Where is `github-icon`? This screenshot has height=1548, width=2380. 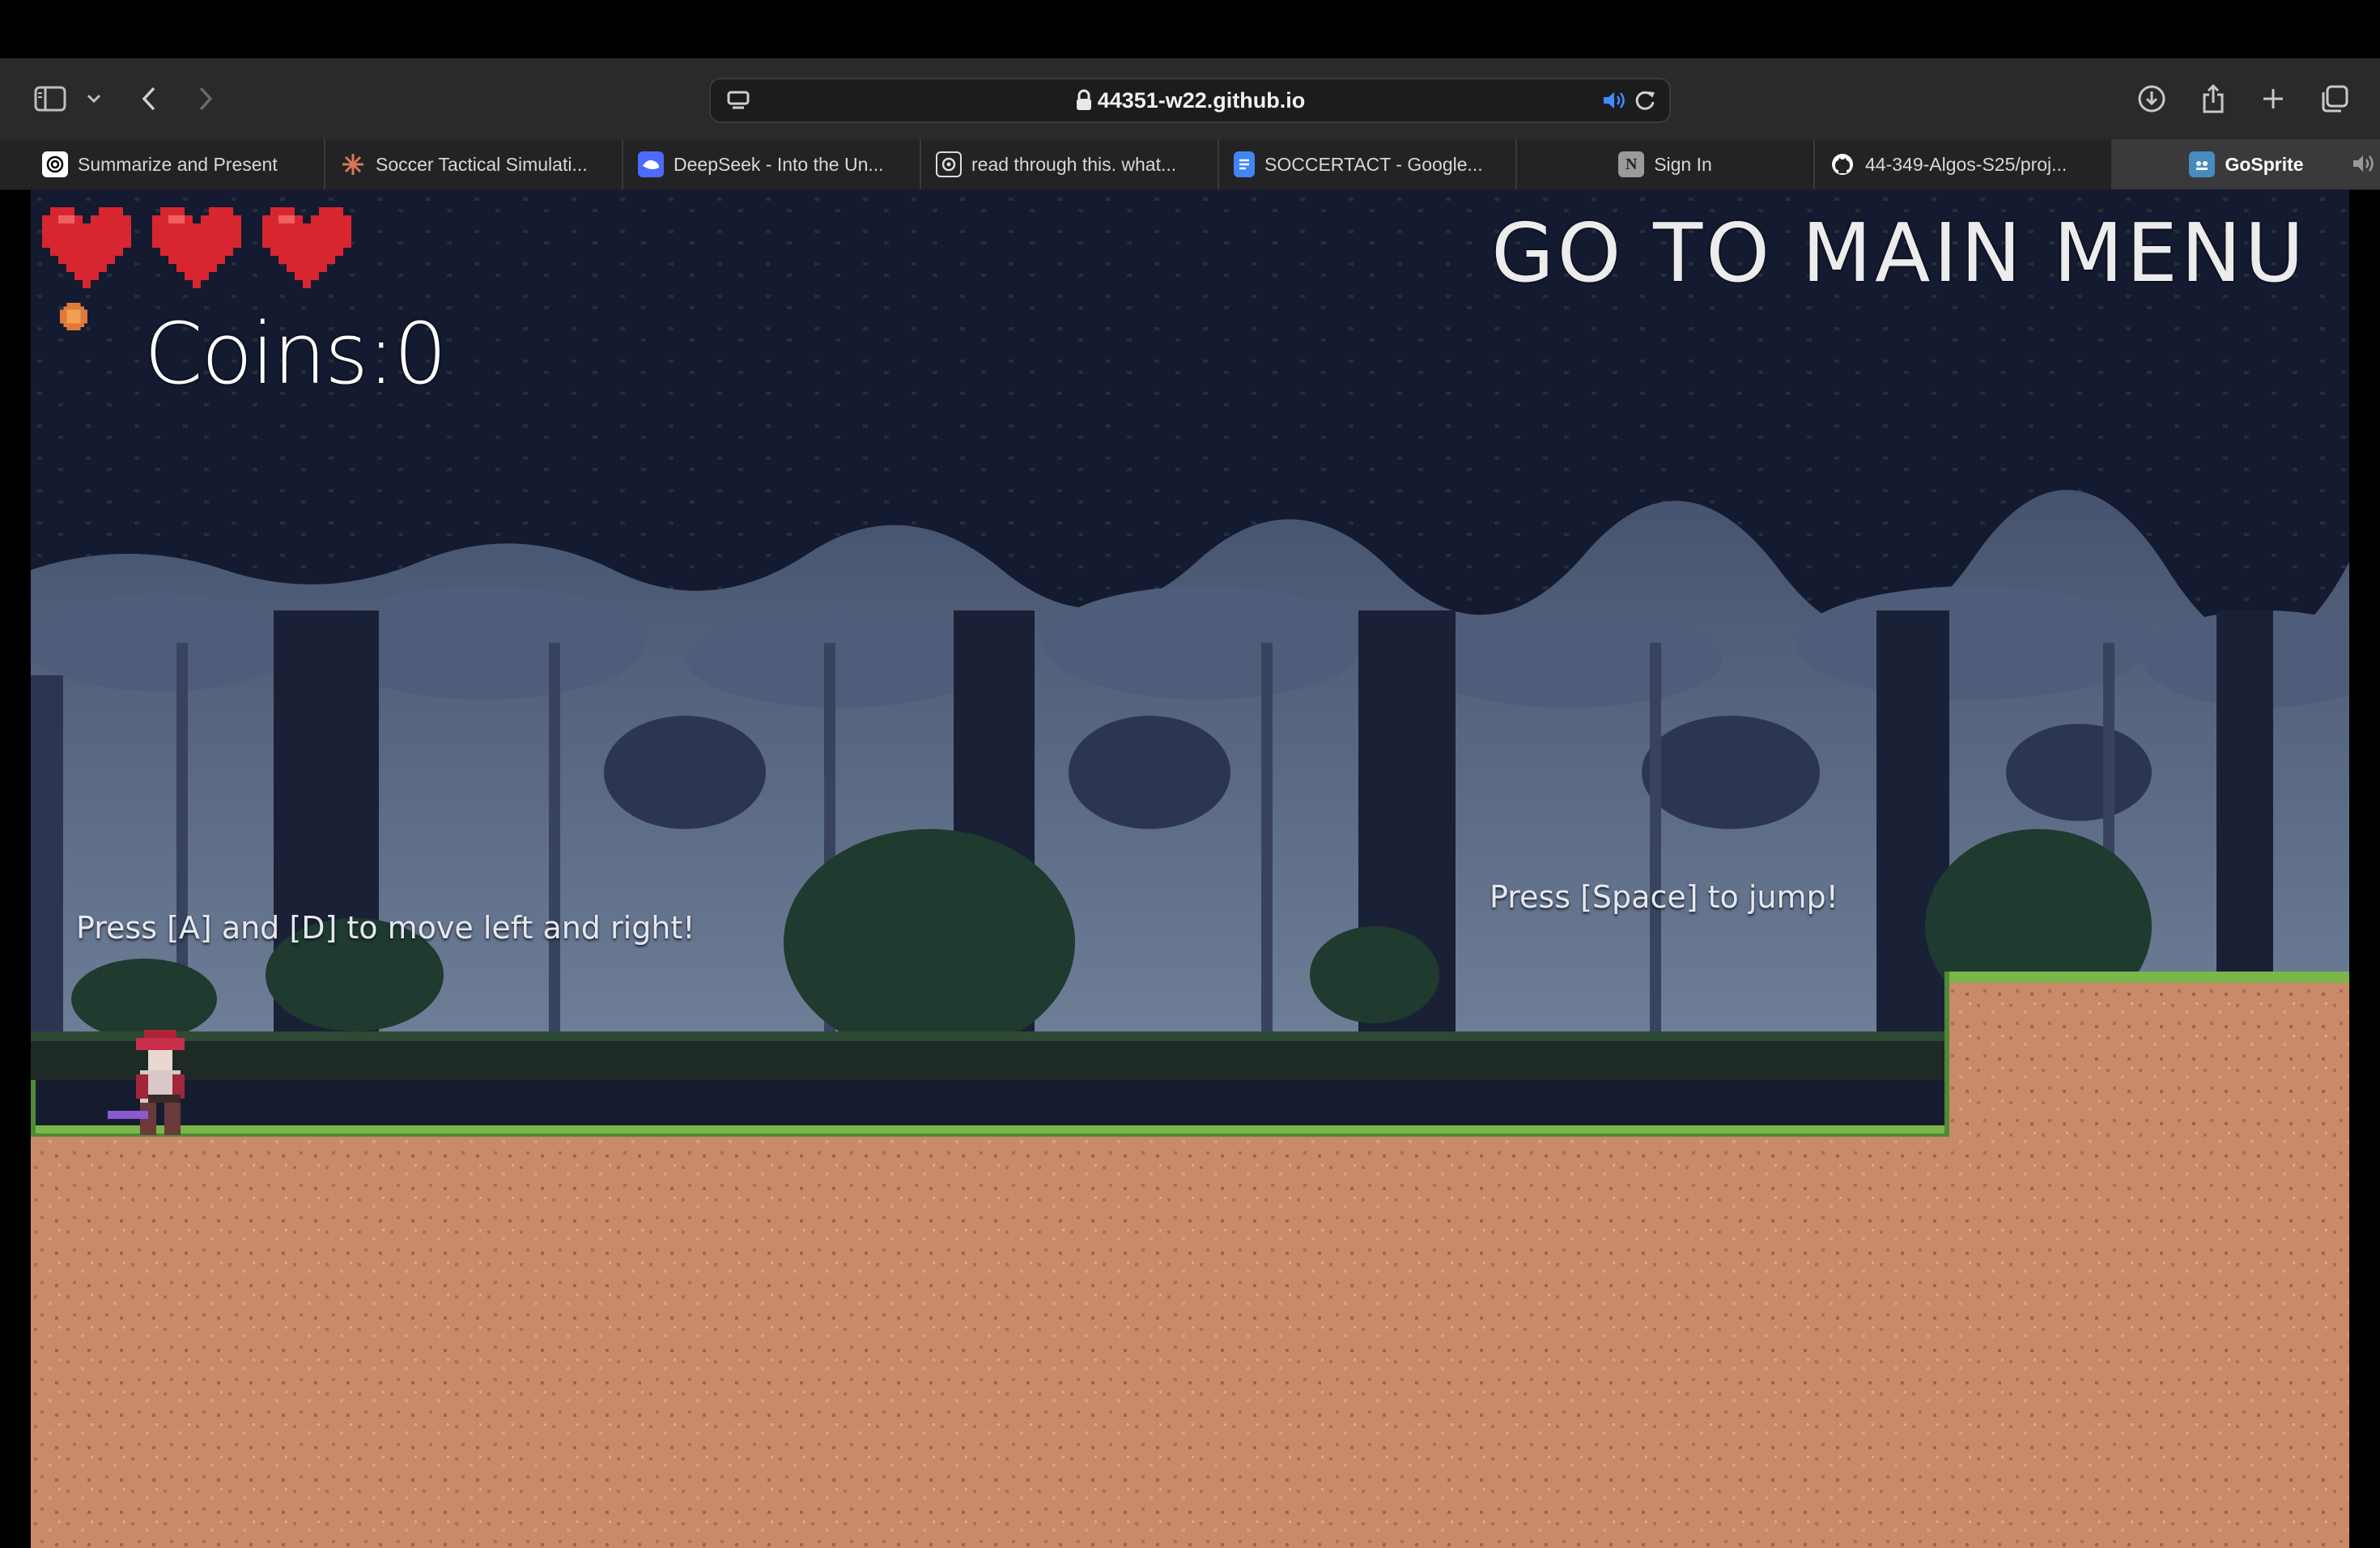
github-icon is located at coordinates (1842, 164).